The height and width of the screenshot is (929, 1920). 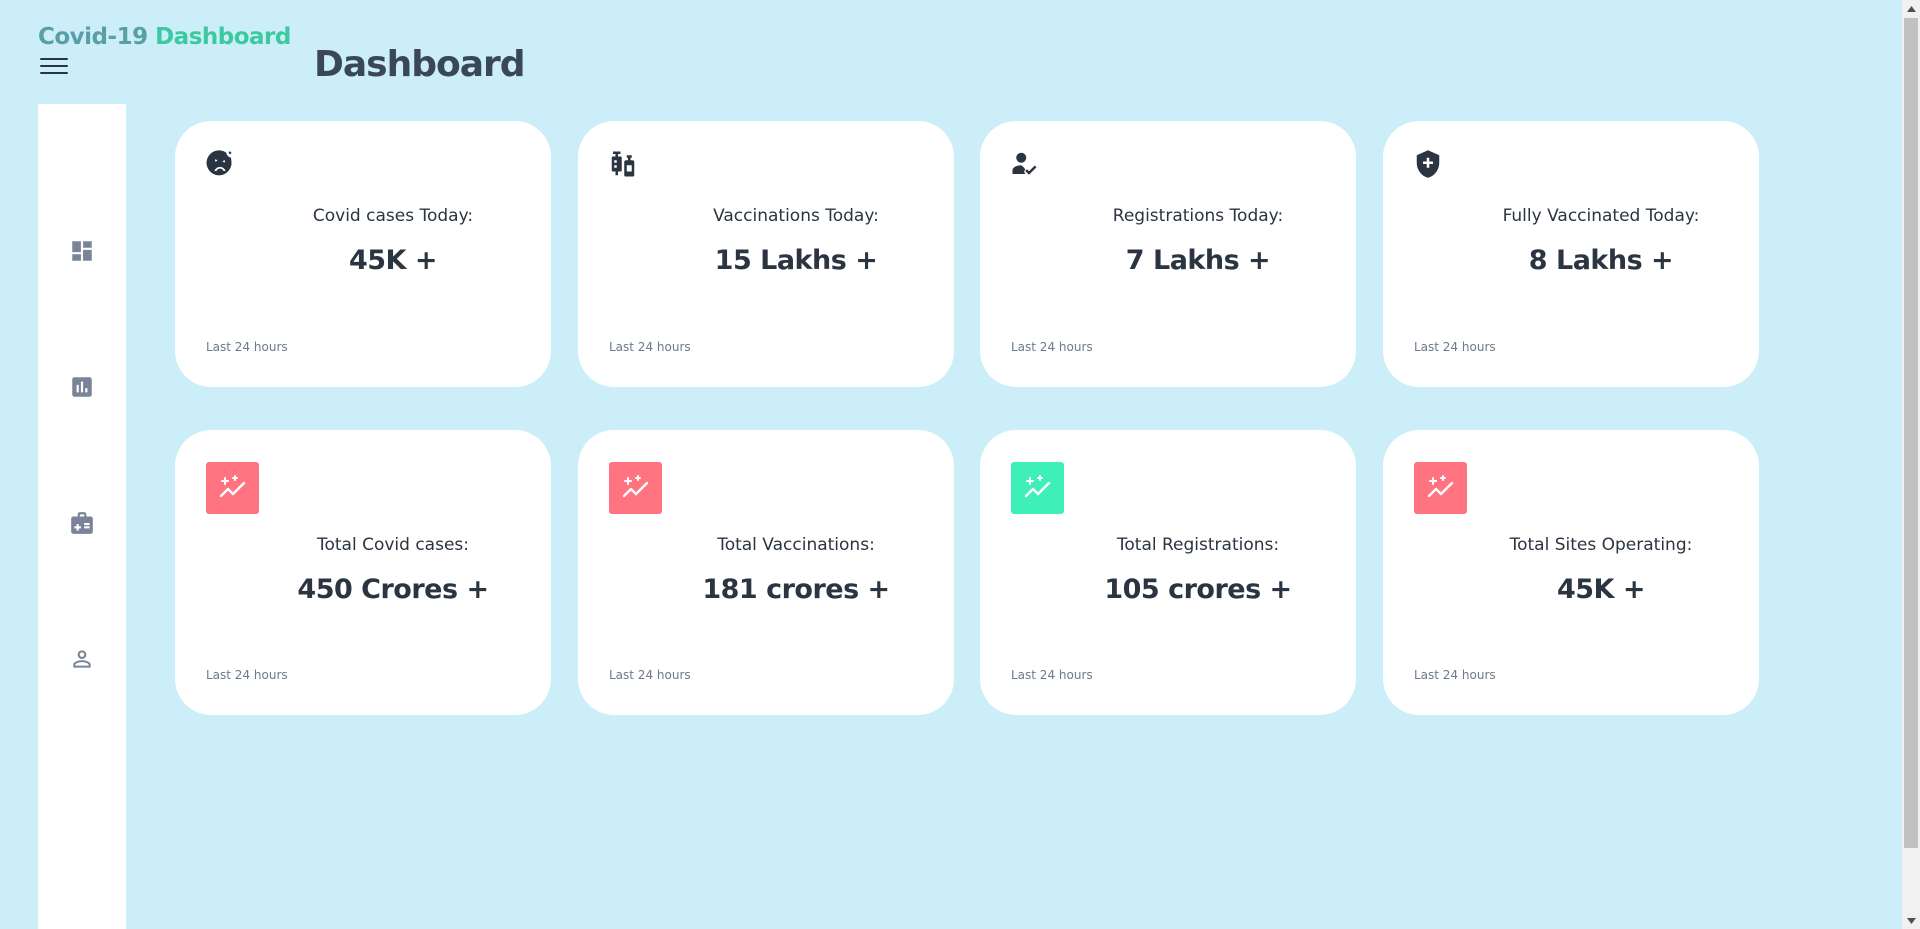 I want to click on vaccine-icon, so click(x=623, y=164).